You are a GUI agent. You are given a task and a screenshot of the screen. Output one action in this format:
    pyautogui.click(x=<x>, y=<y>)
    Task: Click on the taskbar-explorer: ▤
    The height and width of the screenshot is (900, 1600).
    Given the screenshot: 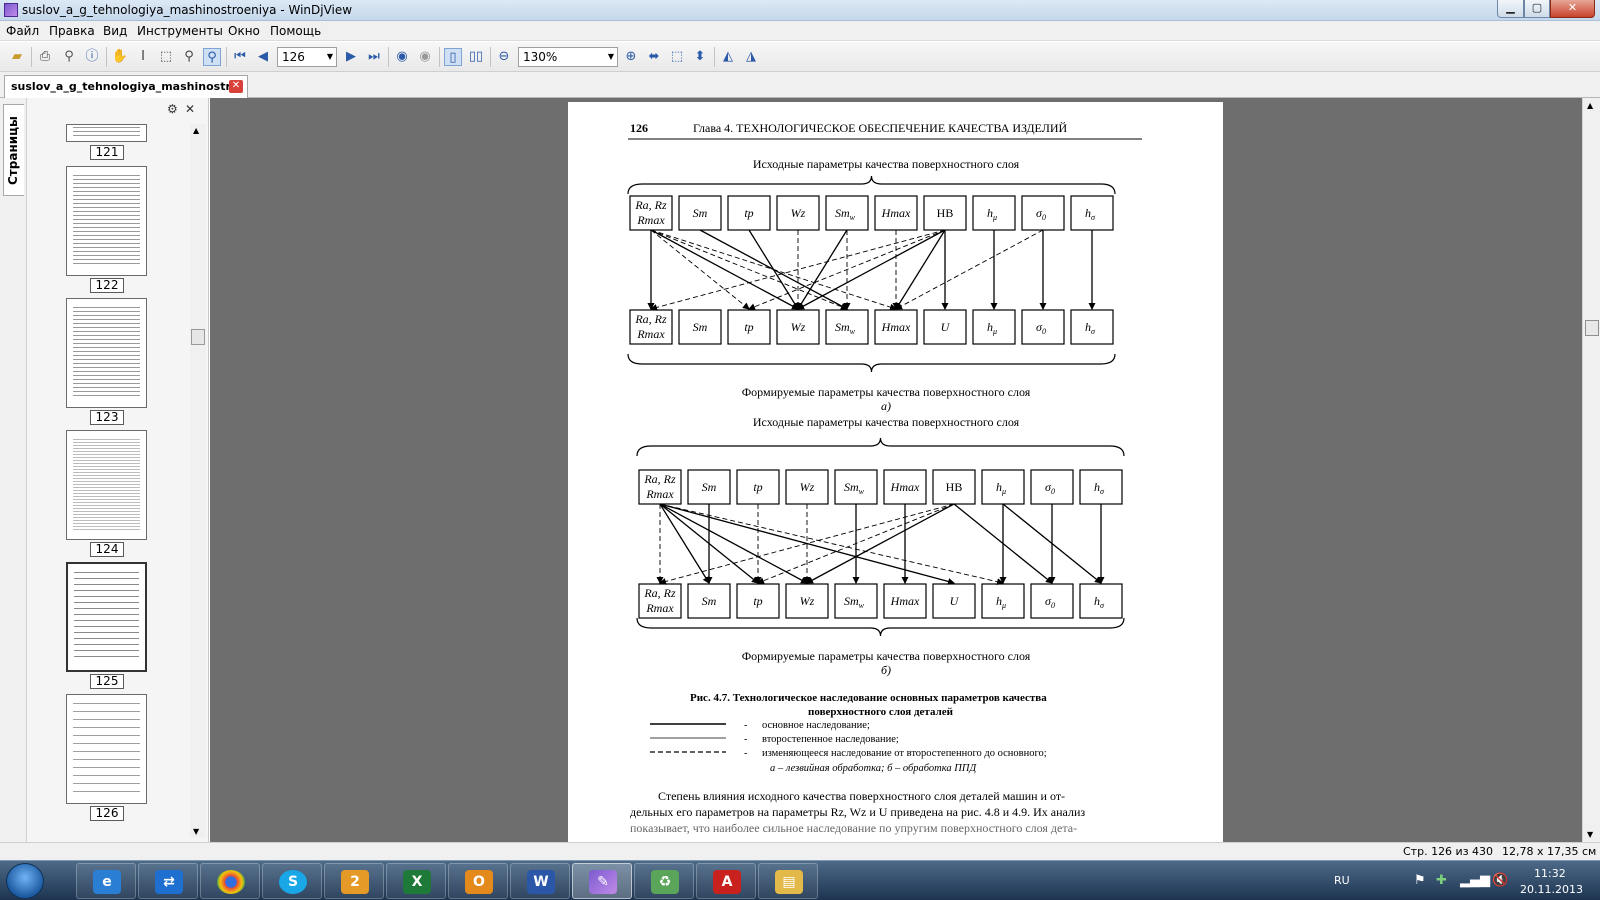 What is the action you would take?
    pyautogui.click(x=788, y=881)
    